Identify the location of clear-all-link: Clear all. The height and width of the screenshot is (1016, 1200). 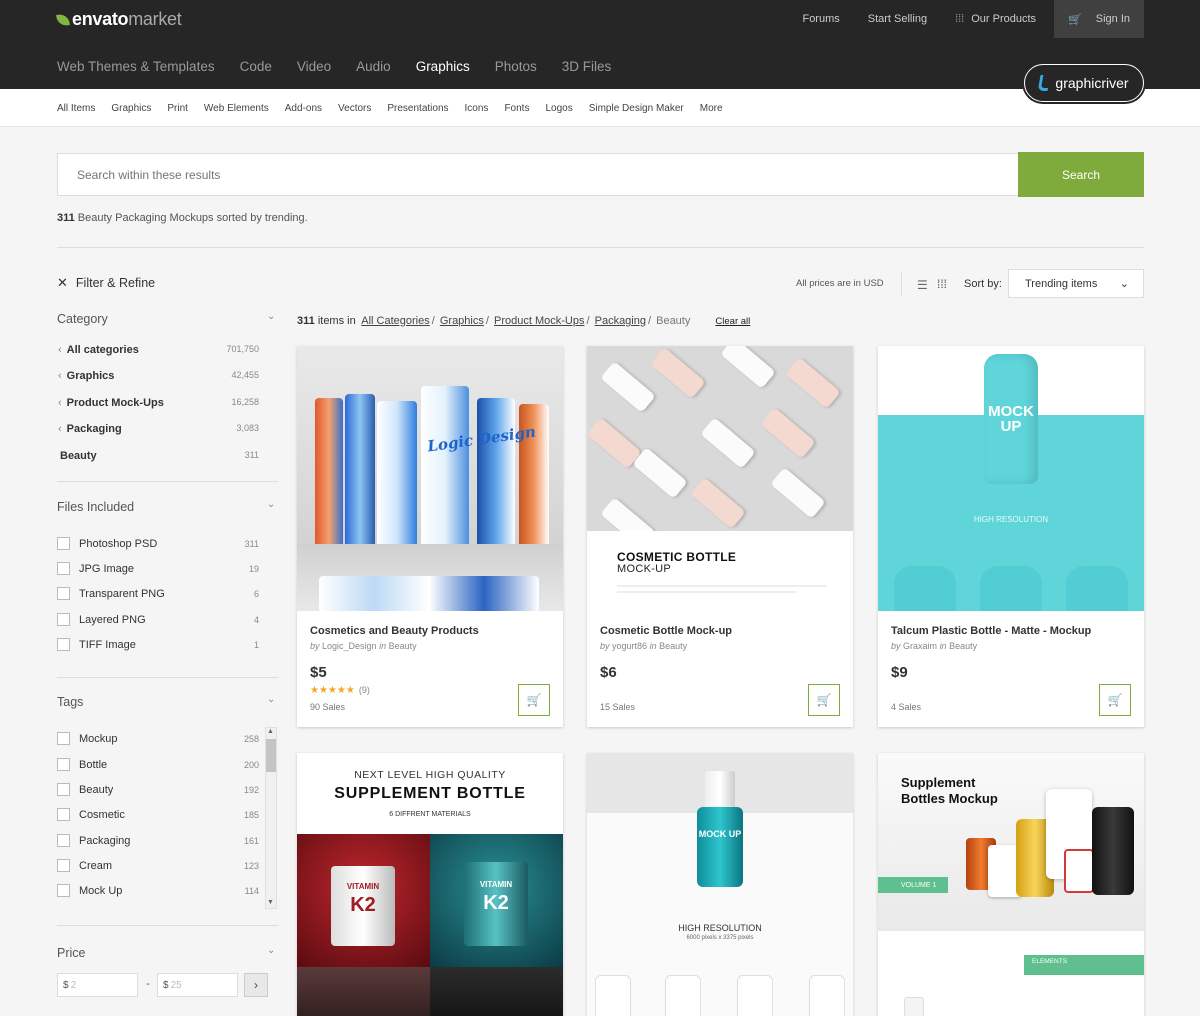
(732, 321).